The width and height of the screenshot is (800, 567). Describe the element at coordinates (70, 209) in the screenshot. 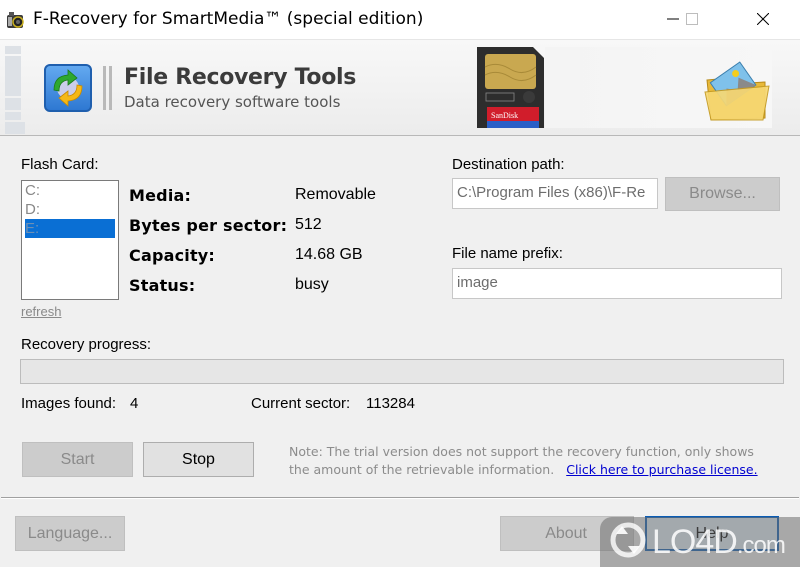

I see `drive-item: D:` at that location.